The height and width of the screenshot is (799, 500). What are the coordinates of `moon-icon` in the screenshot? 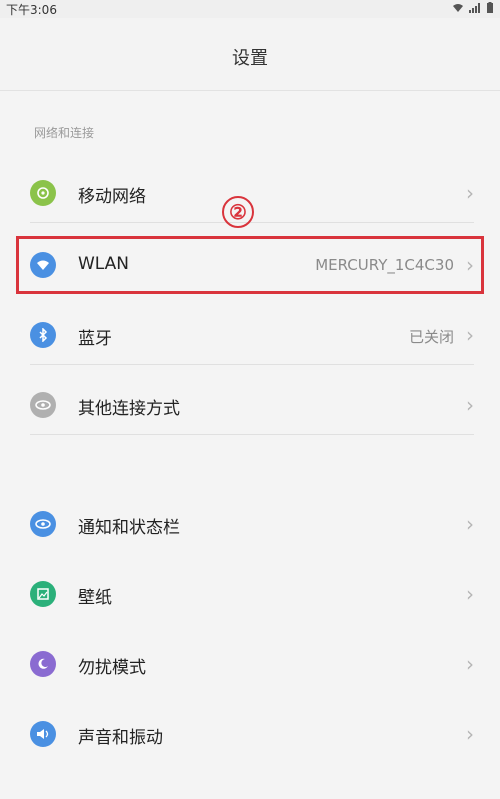 It's located at (43, 664).